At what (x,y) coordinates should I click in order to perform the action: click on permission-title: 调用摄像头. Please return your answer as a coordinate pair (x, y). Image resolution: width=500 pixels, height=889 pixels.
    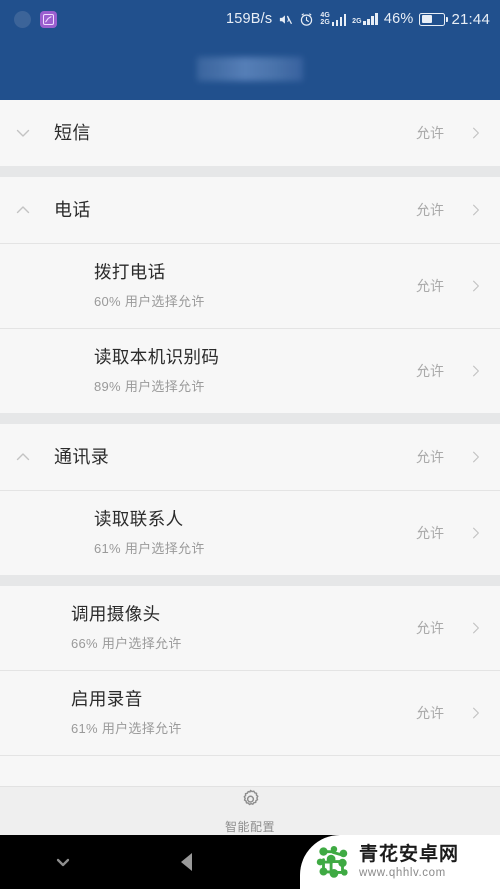
    Looking at the image, I should click on (116, 614).